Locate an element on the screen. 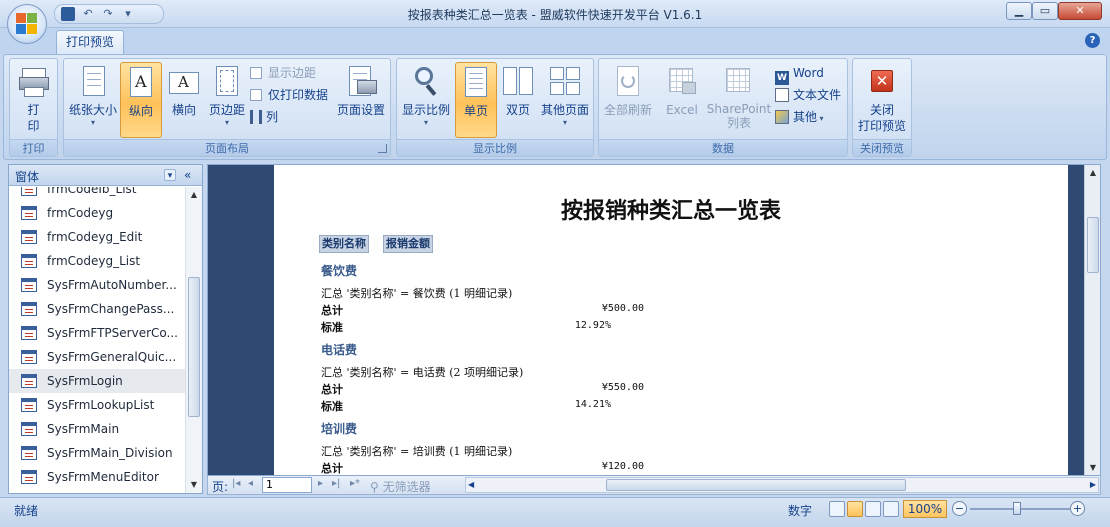  nav-form-item: frmCodeyg is located at coordinates (97, 213).